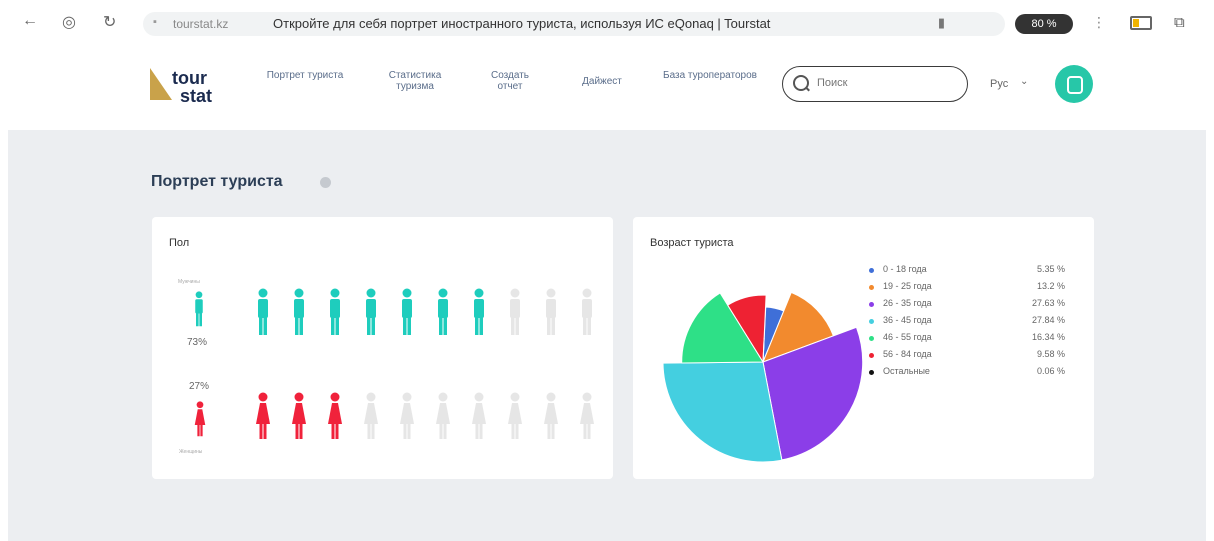 This screenshot has width=1214, height=541. Describe the element at coordinates (1024, 81) in the screenshot. I see `chevron-down-icon: ⌄` at that location.